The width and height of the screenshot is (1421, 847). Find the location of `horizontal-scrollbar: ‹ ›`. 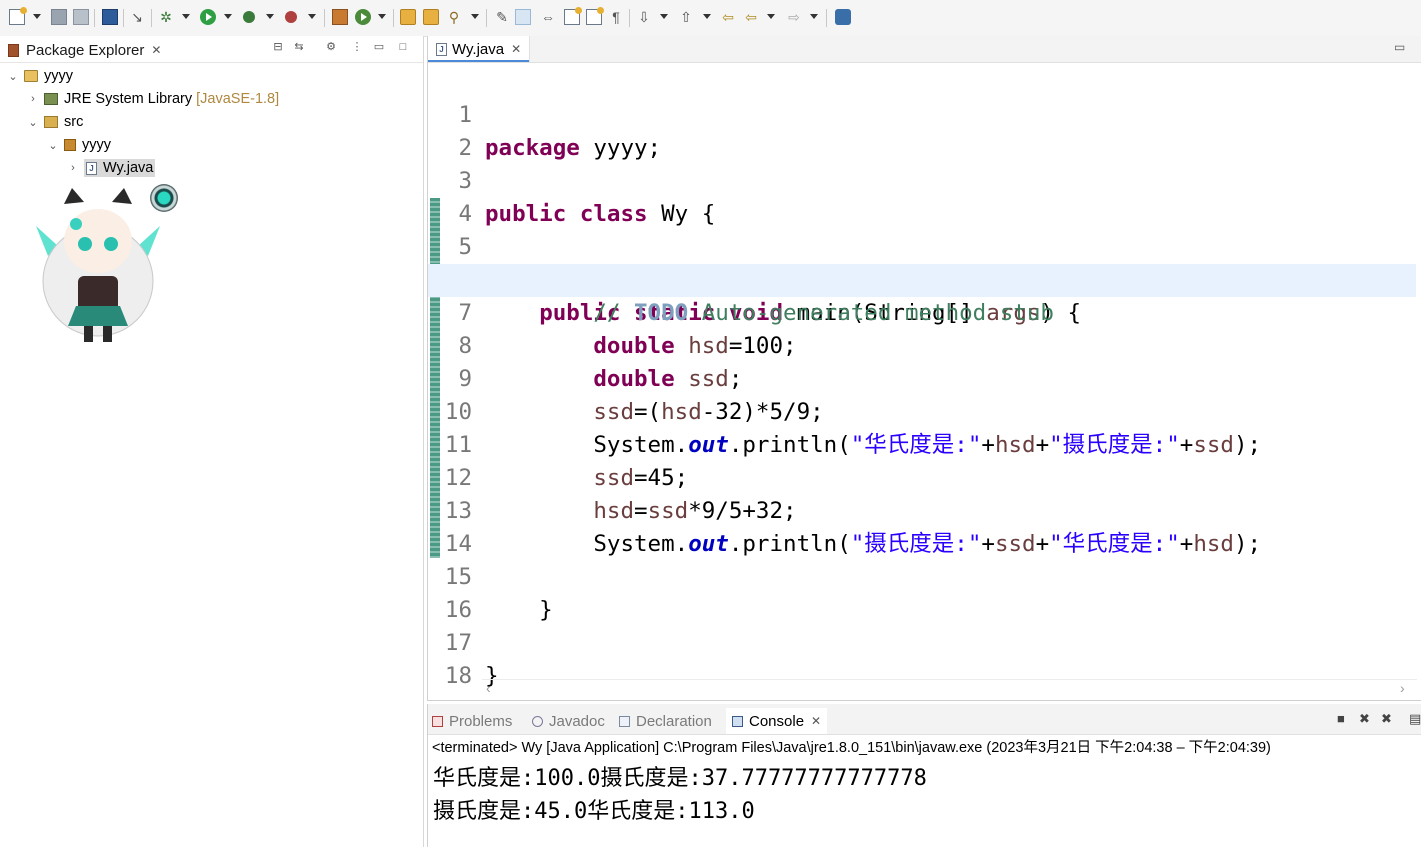

horizontal-scrollbar: ‹ › is located at coordinates (949, 687).